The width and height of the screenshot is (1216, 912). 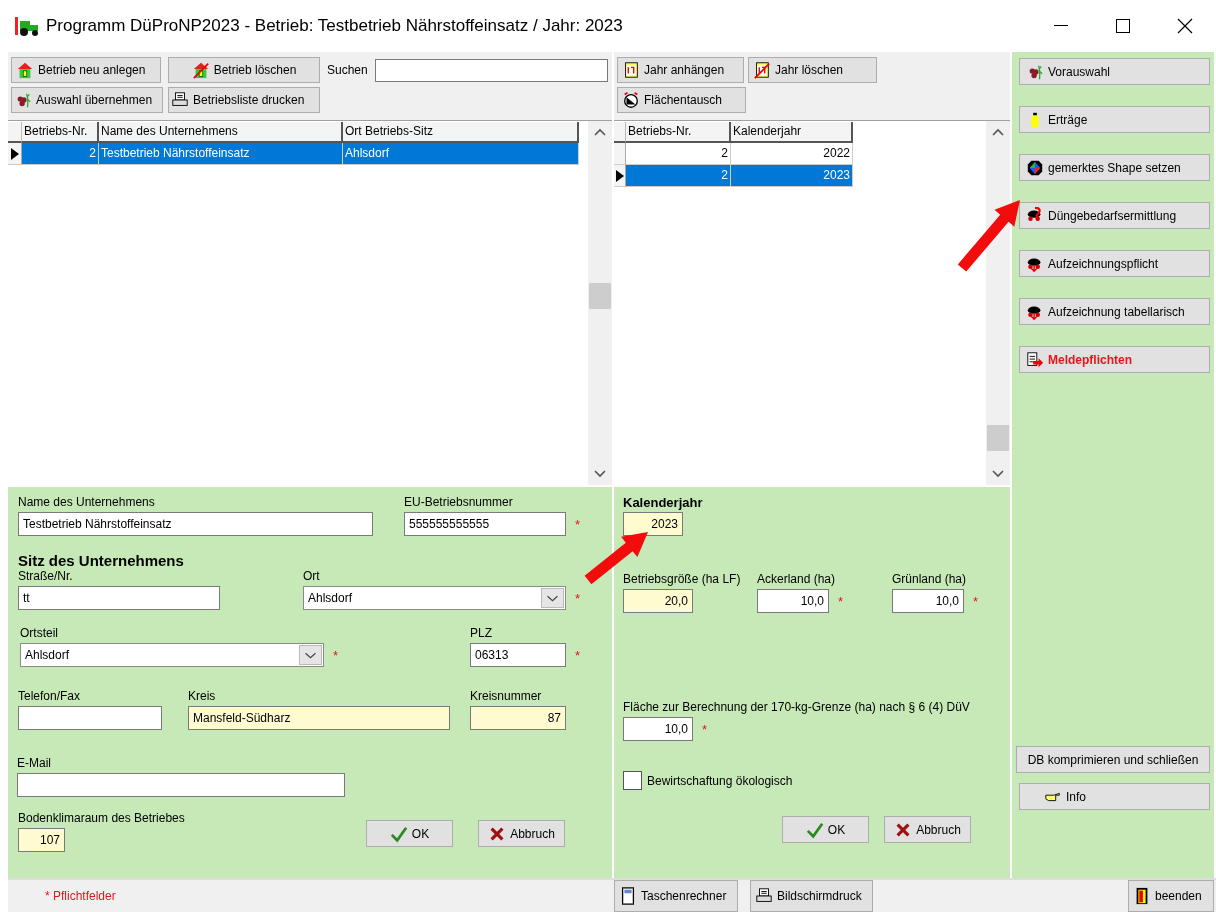 What do you see at coordinates (1185, 26) in the screenshot?
I see `close-icon` at bounding box center [1185, 26].